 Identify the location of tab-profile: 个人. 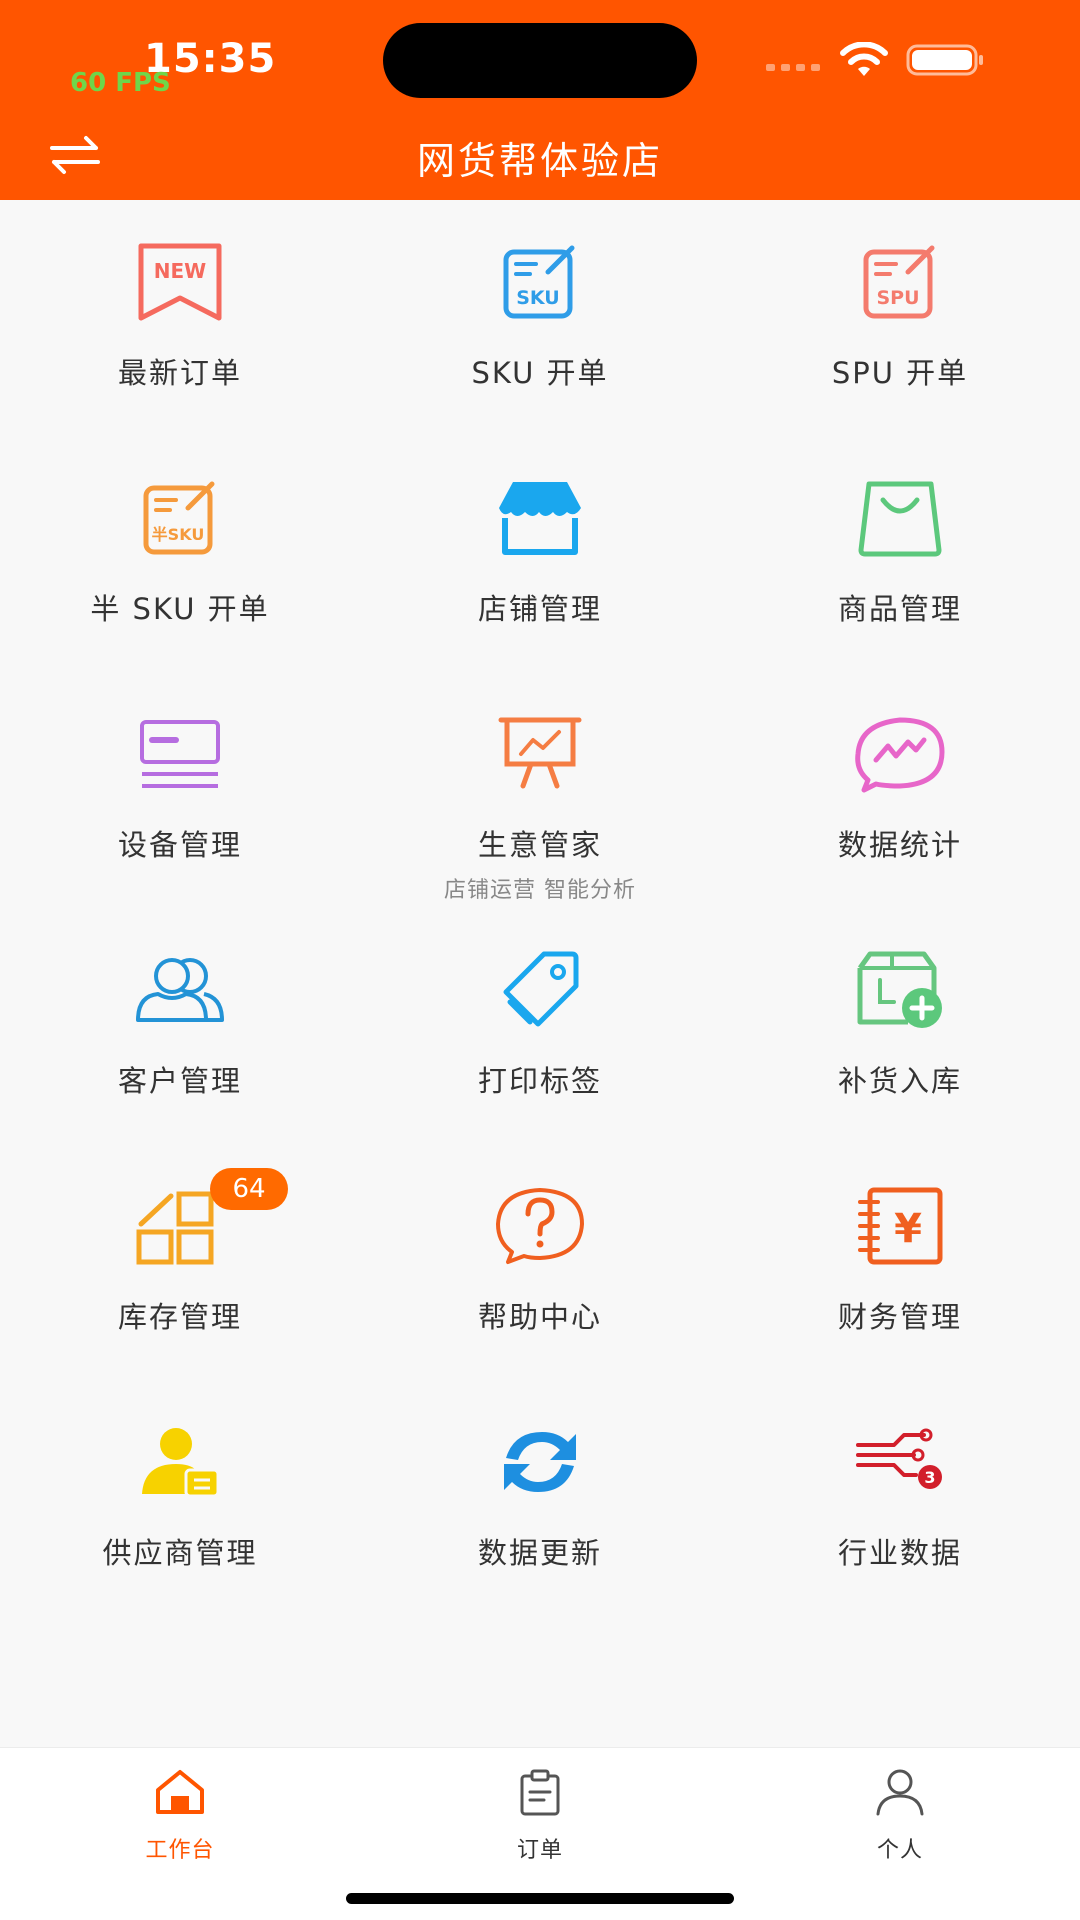
(900, 1808).